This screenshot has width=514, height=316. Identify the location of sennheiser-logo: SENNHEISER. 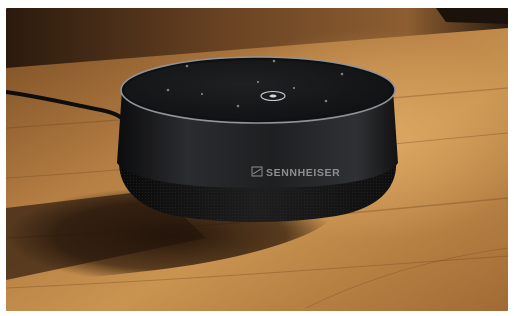
(295, 172).